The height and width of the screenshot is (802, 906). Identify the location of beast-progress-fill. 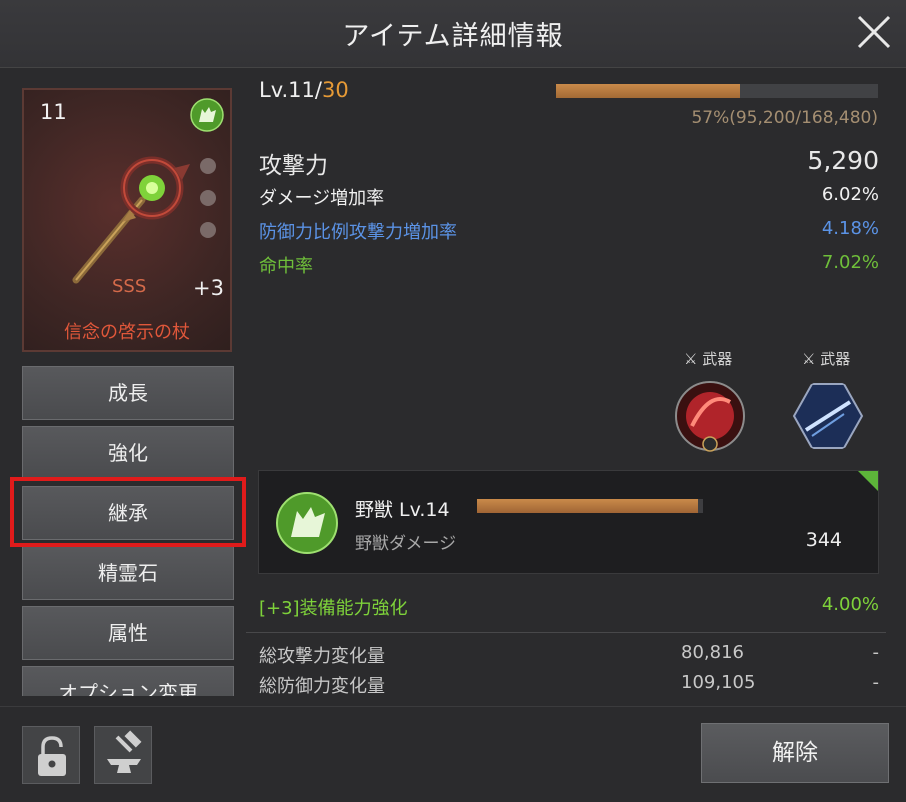
(588, 506).